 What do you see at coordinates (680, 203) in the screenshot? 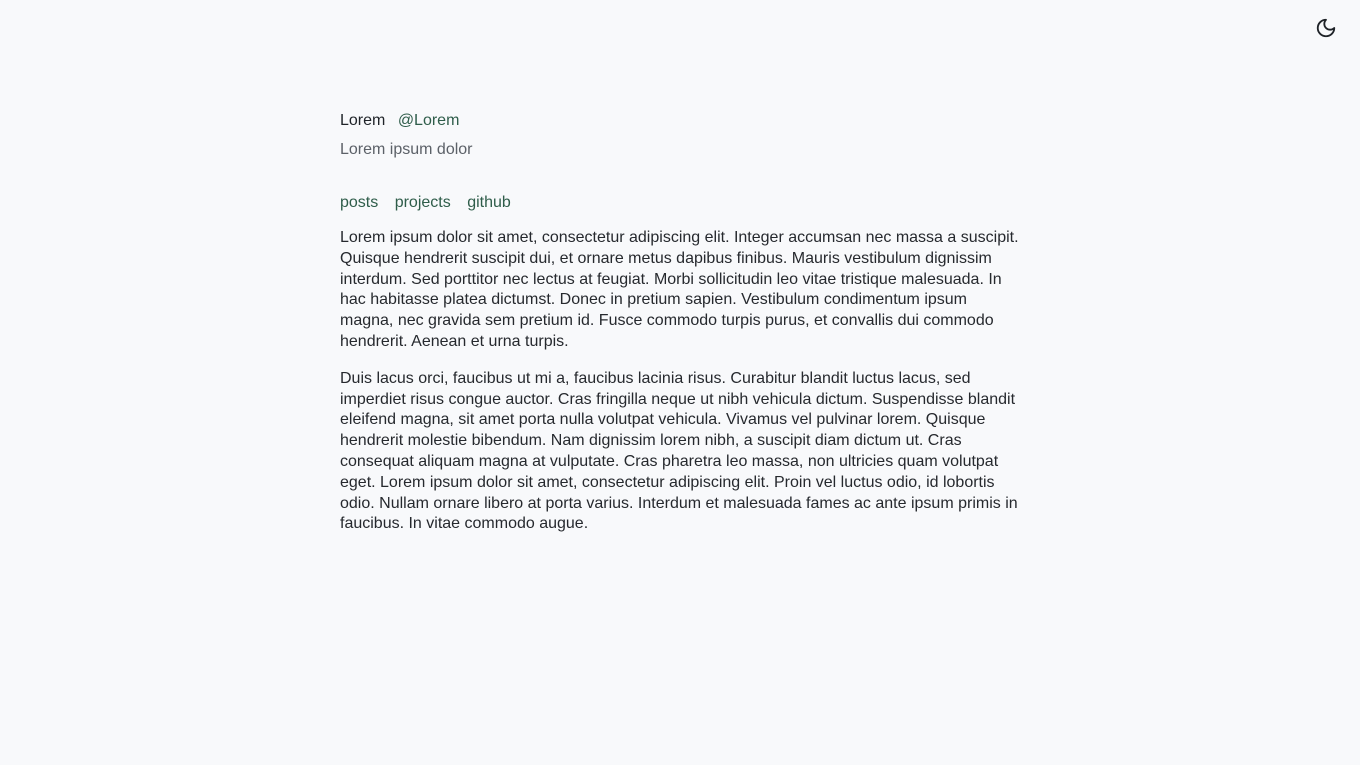
I see `main-nav: posts projects github` at bounding box center [680, 203].